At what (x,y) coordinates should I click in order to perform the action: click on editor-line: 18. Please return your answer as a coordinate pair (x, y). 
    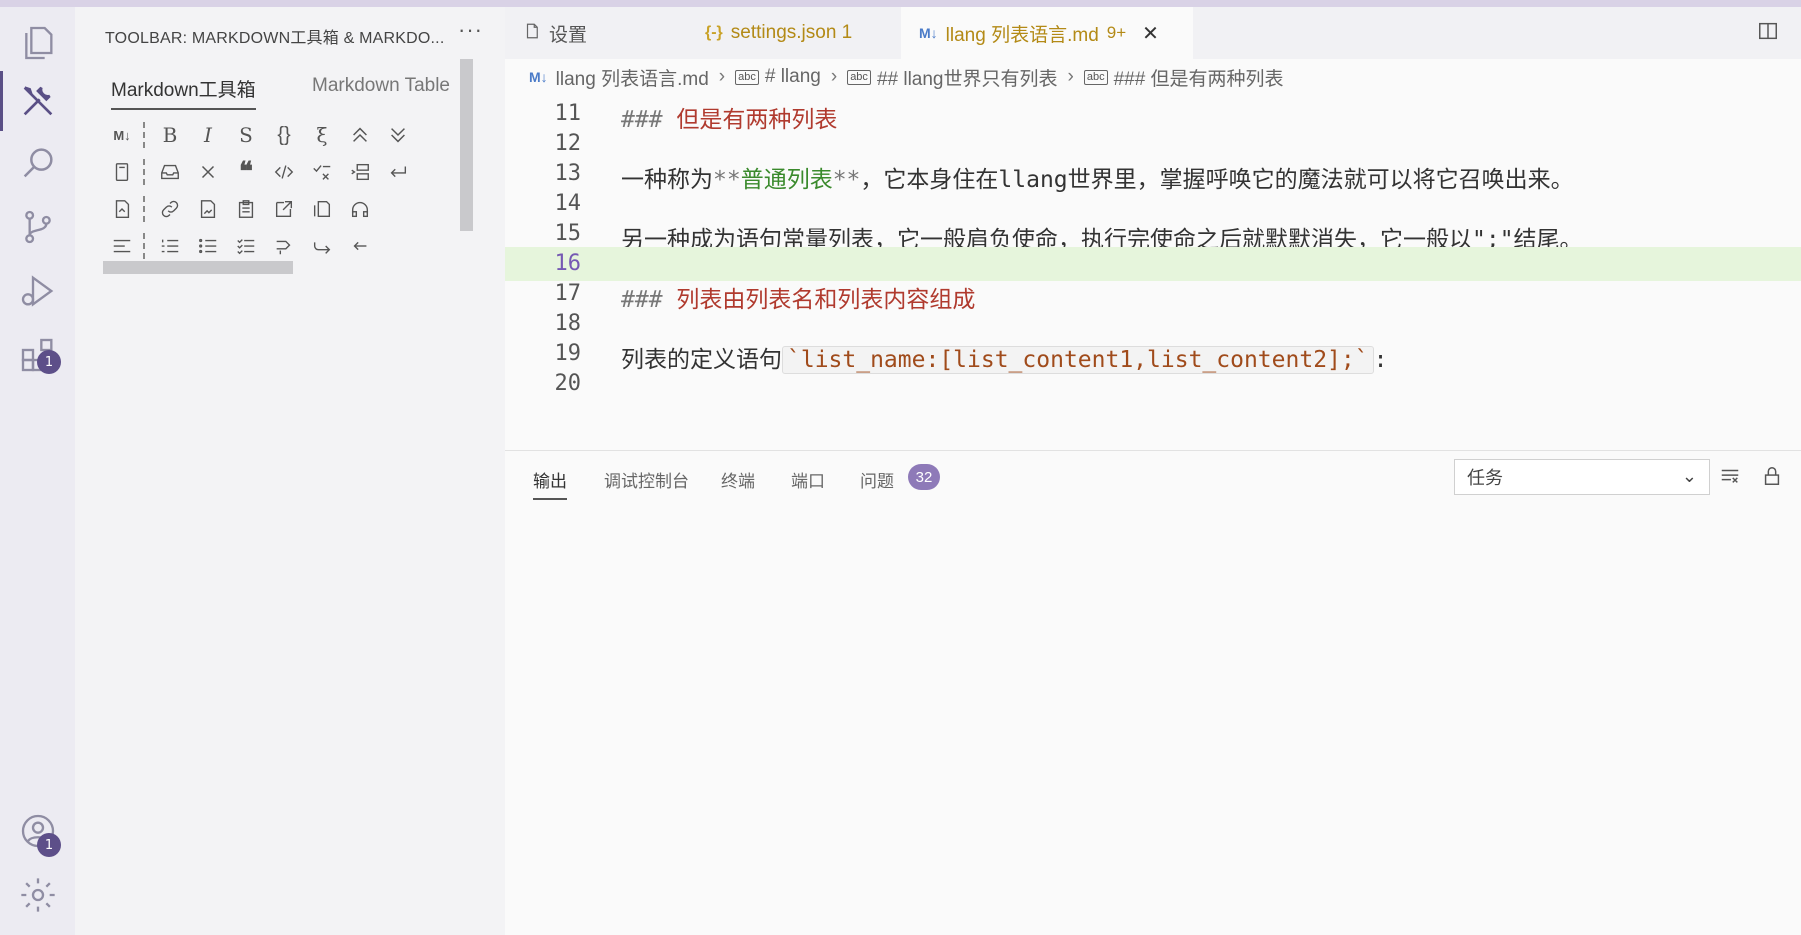
    Looking at the image, I should click on (1153, 324).